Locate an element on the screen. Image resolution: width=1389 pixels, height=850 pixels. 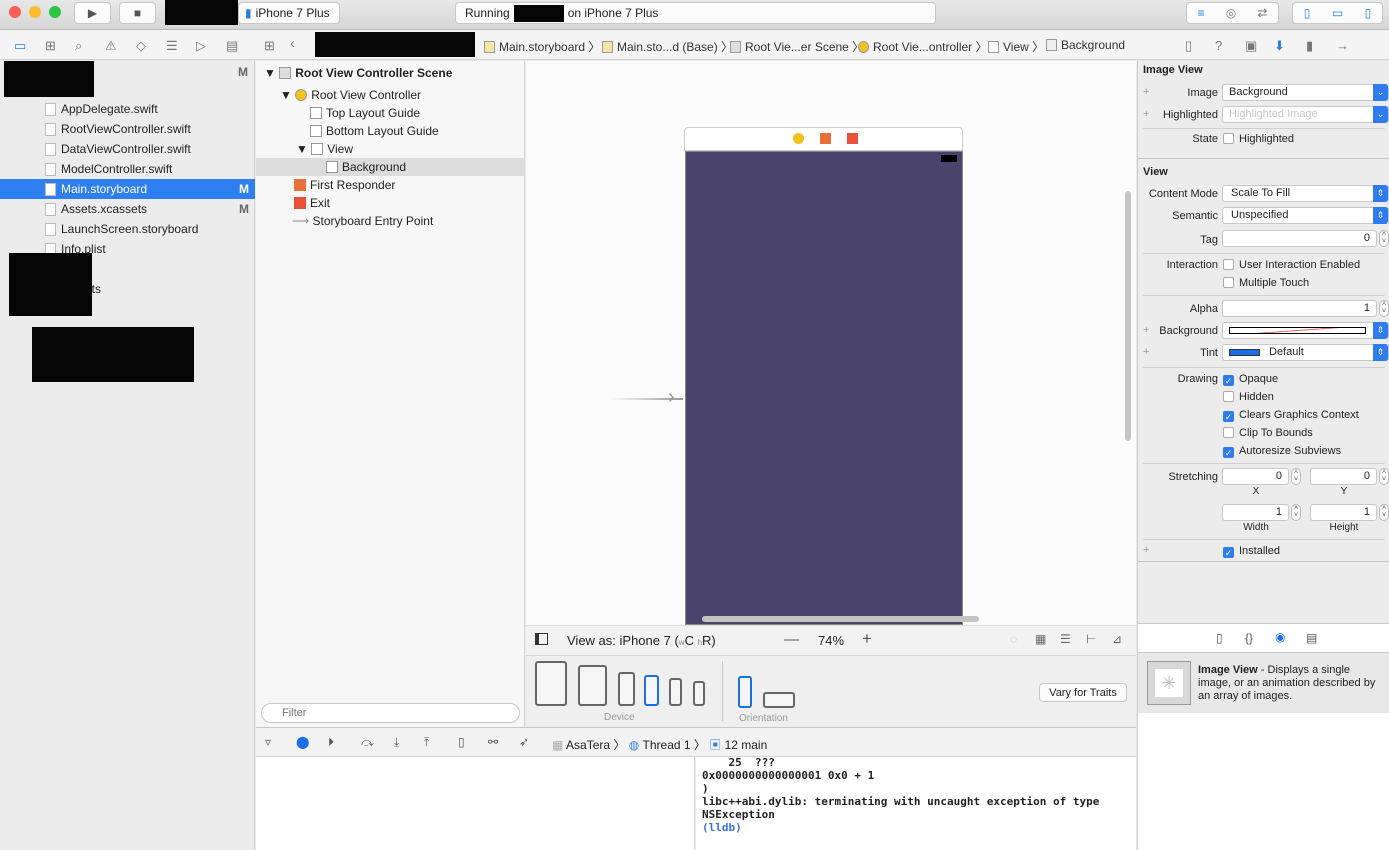
exit-icon is located at coordinates (852, 138).